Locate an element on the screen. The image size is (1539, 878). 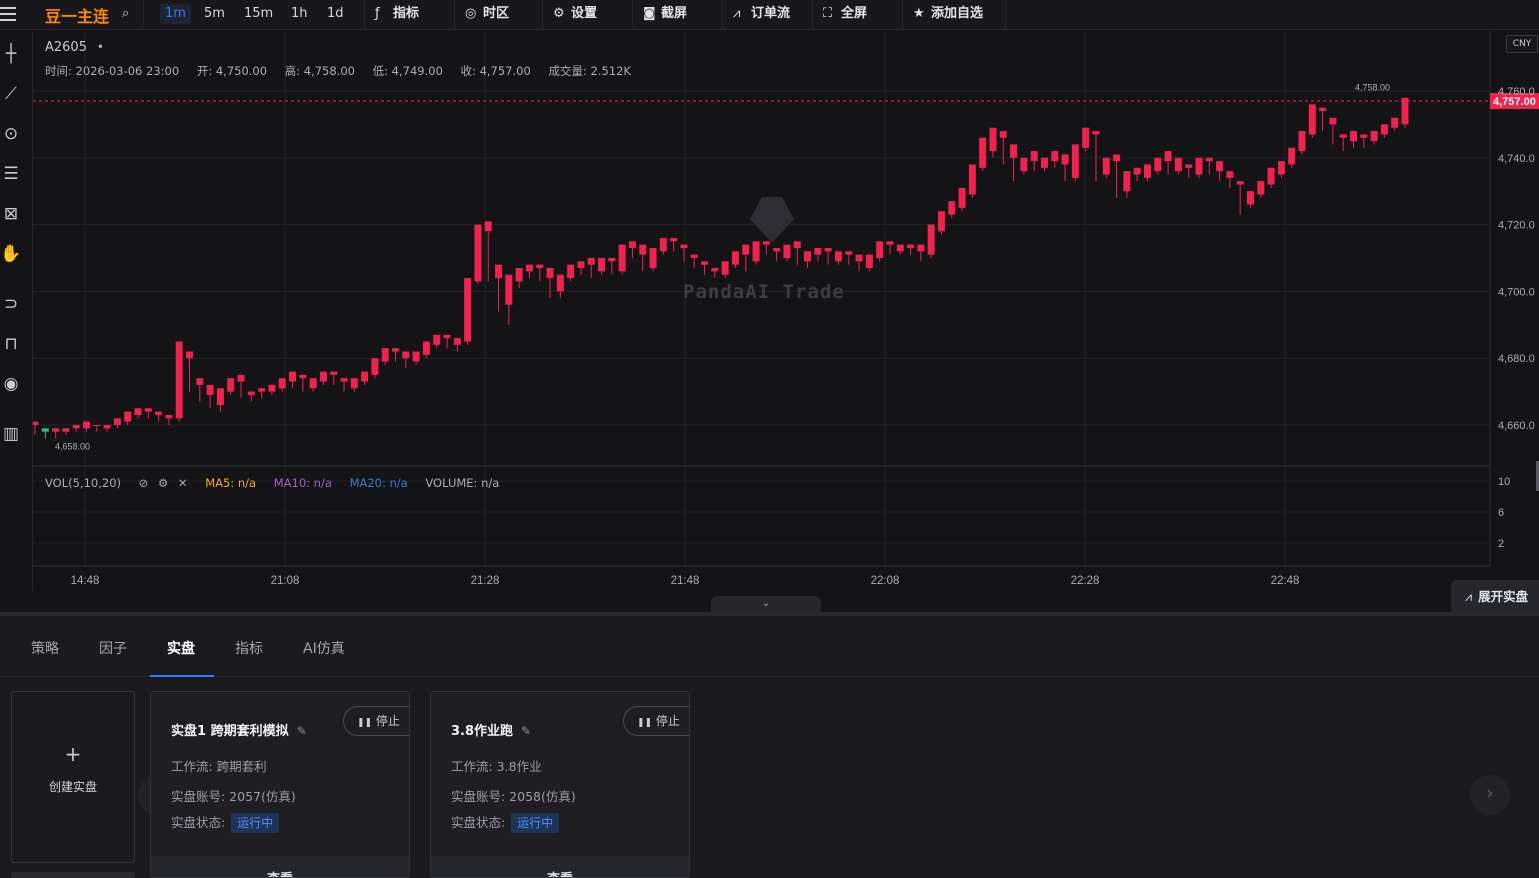
interval-1h: 1h is located at coordinates (299, 14).